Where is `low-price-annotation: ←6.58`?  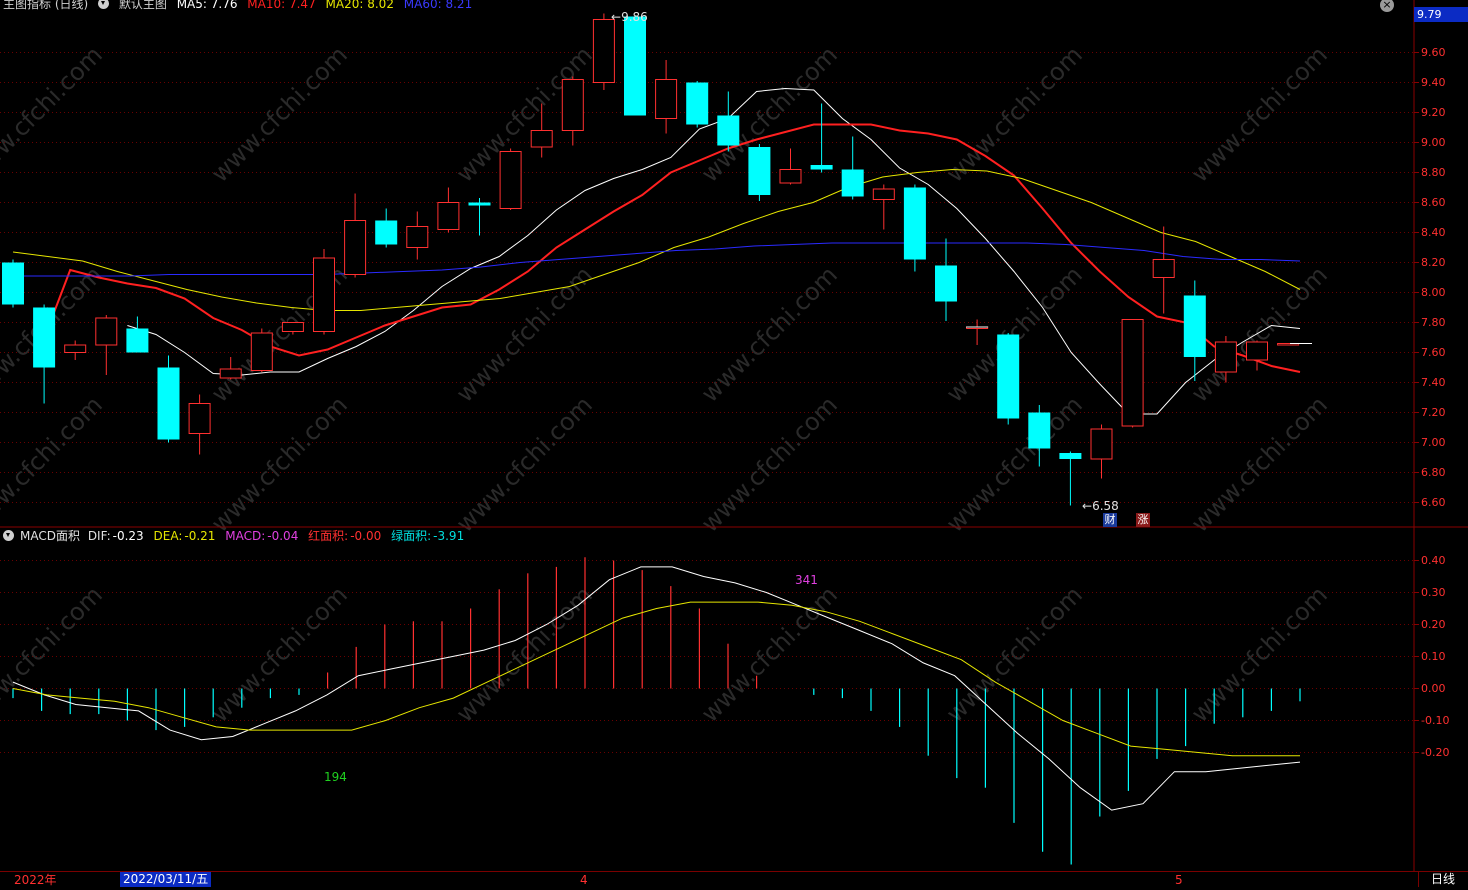
low-price-annotation: ←6.58 is located at coordinates (1100, 506).